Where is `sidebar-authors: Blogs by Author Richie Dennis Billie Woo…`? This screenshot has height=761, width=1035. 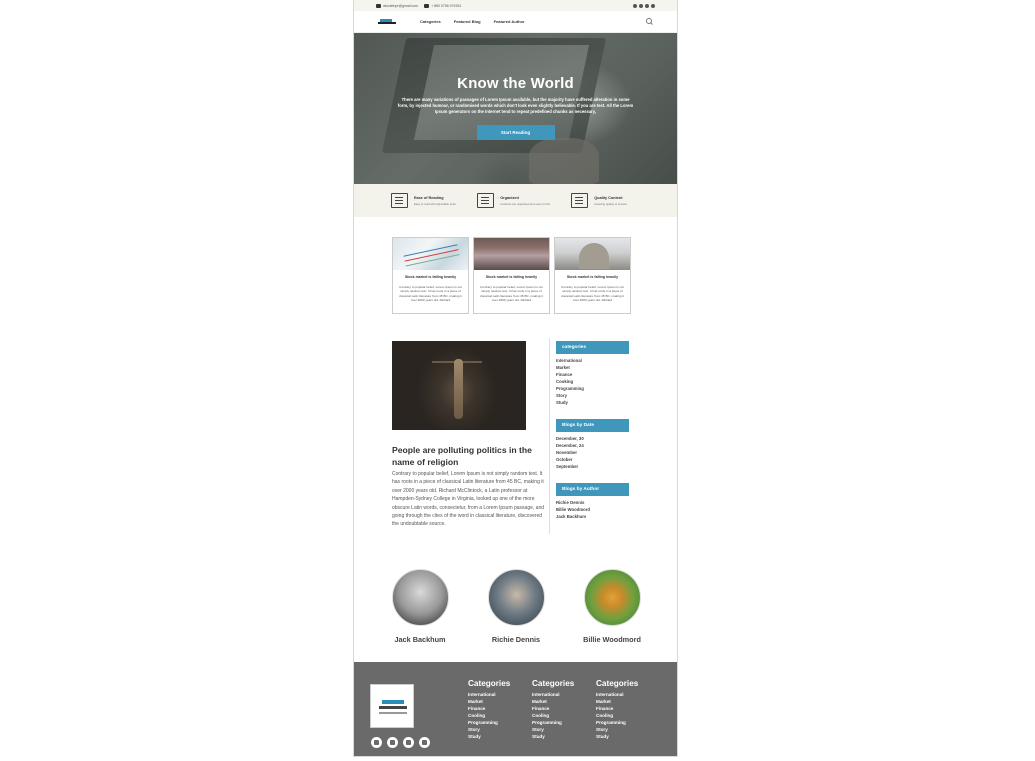 sidebar-authors: Blogs by Author Richie Dennis Billie Woo… is located at coordinates (592, 501).